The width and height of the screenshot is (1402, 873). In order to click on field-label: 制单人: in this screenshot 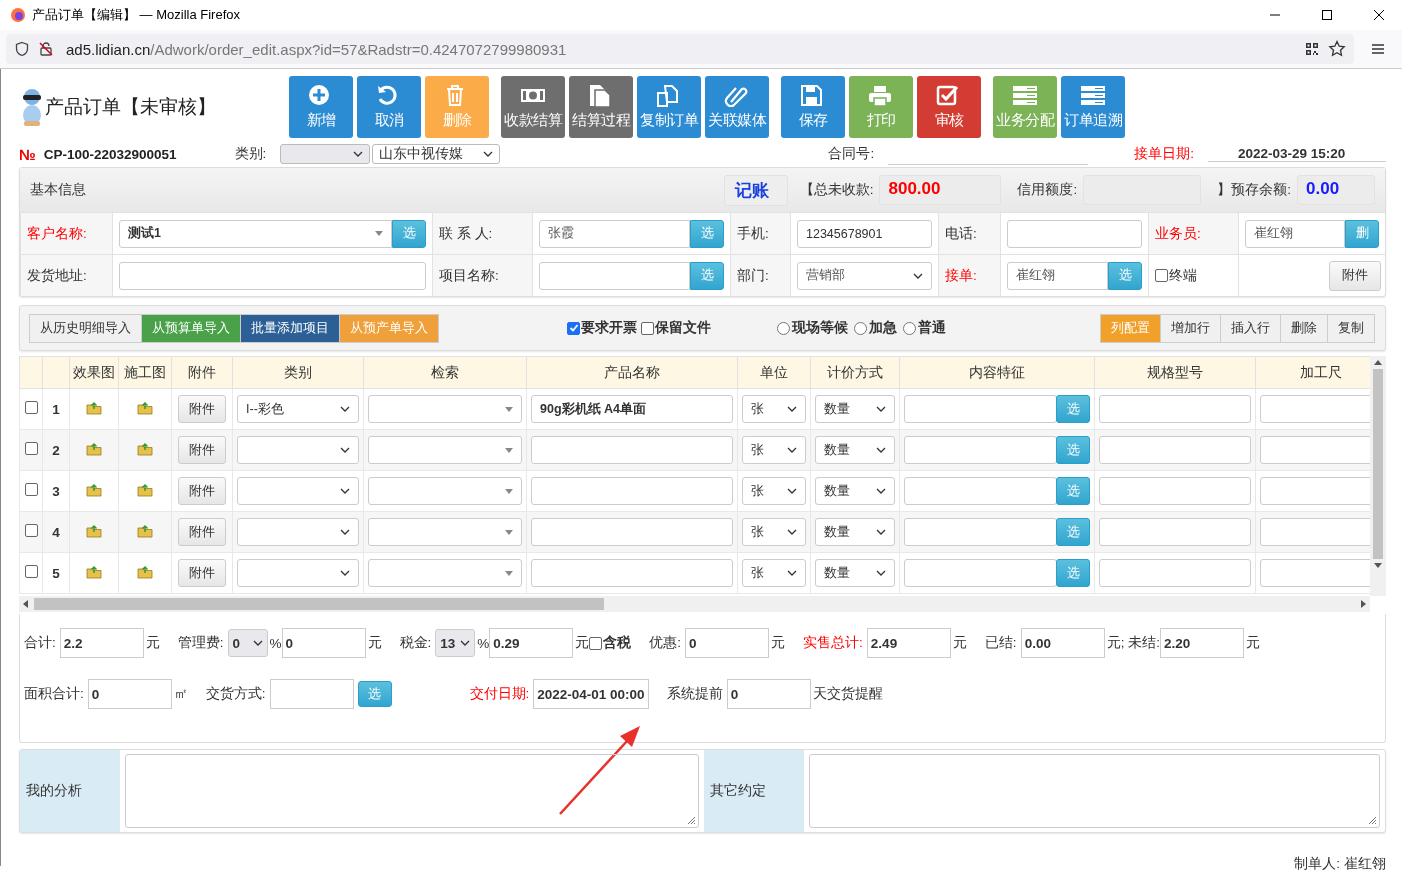, I will do `click(1317, 864)`.